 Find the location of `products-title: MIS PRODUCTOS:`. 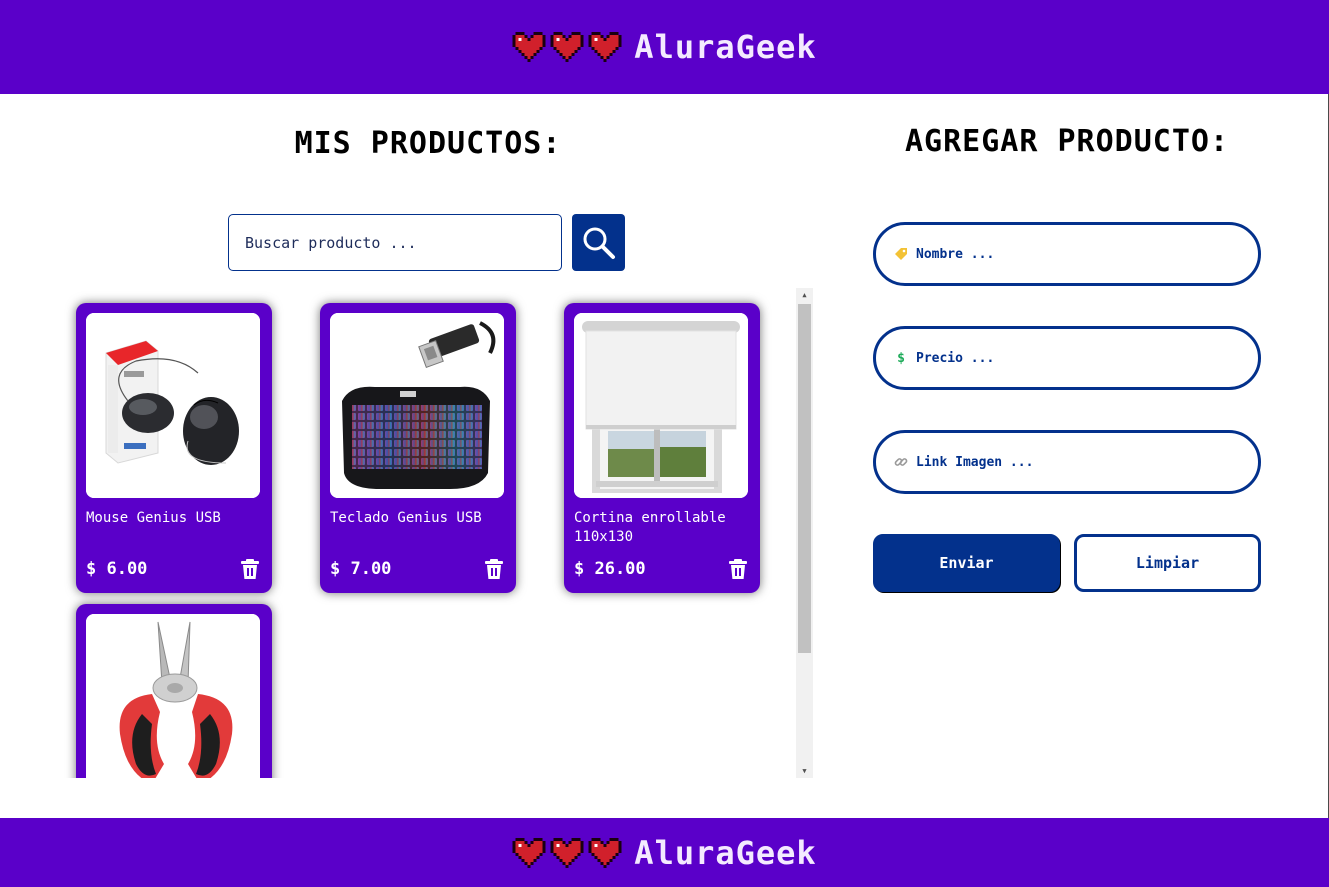

products-title: MIS PRODUCTOS: is located at coordinates (428, 143).